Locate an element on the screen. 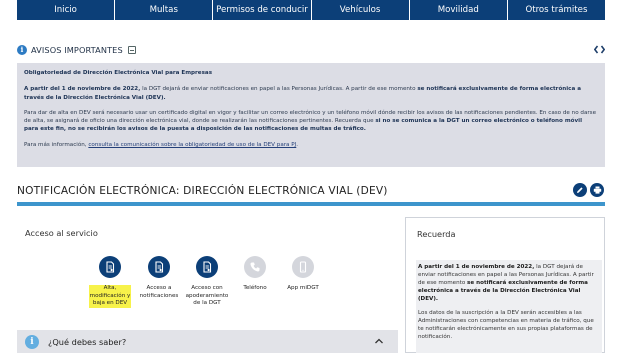  service-label: Acceso a notificaciones is located at coordinates (159, 292).